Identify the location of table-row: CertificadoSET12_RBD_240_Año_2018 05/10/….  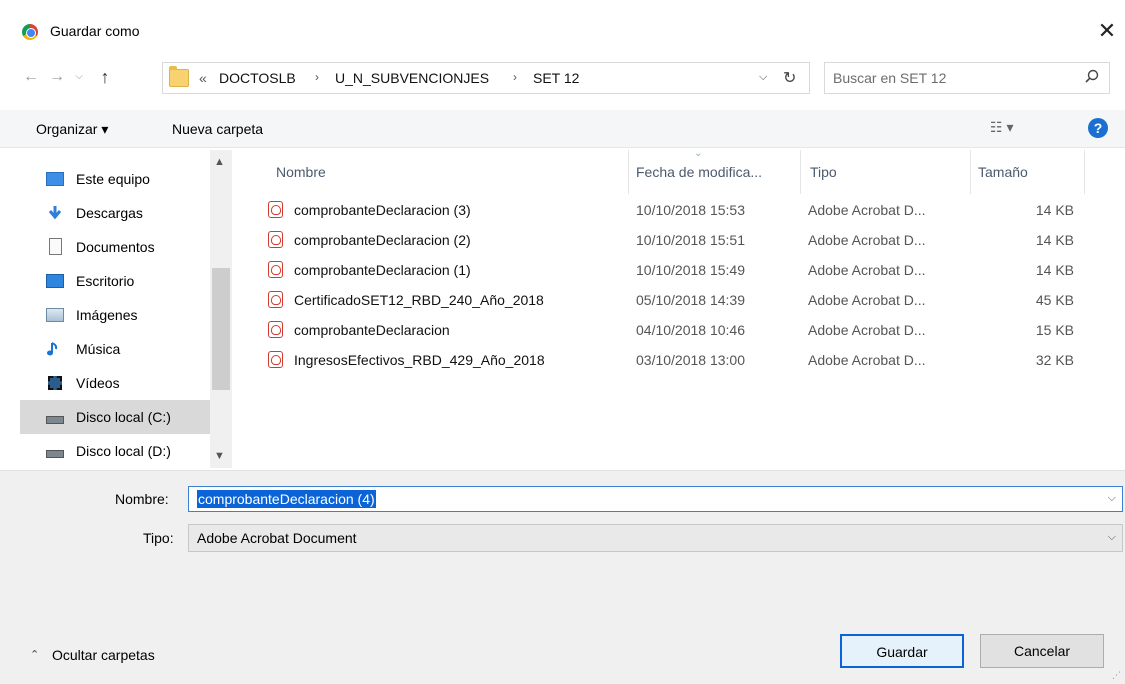
(673, 300).